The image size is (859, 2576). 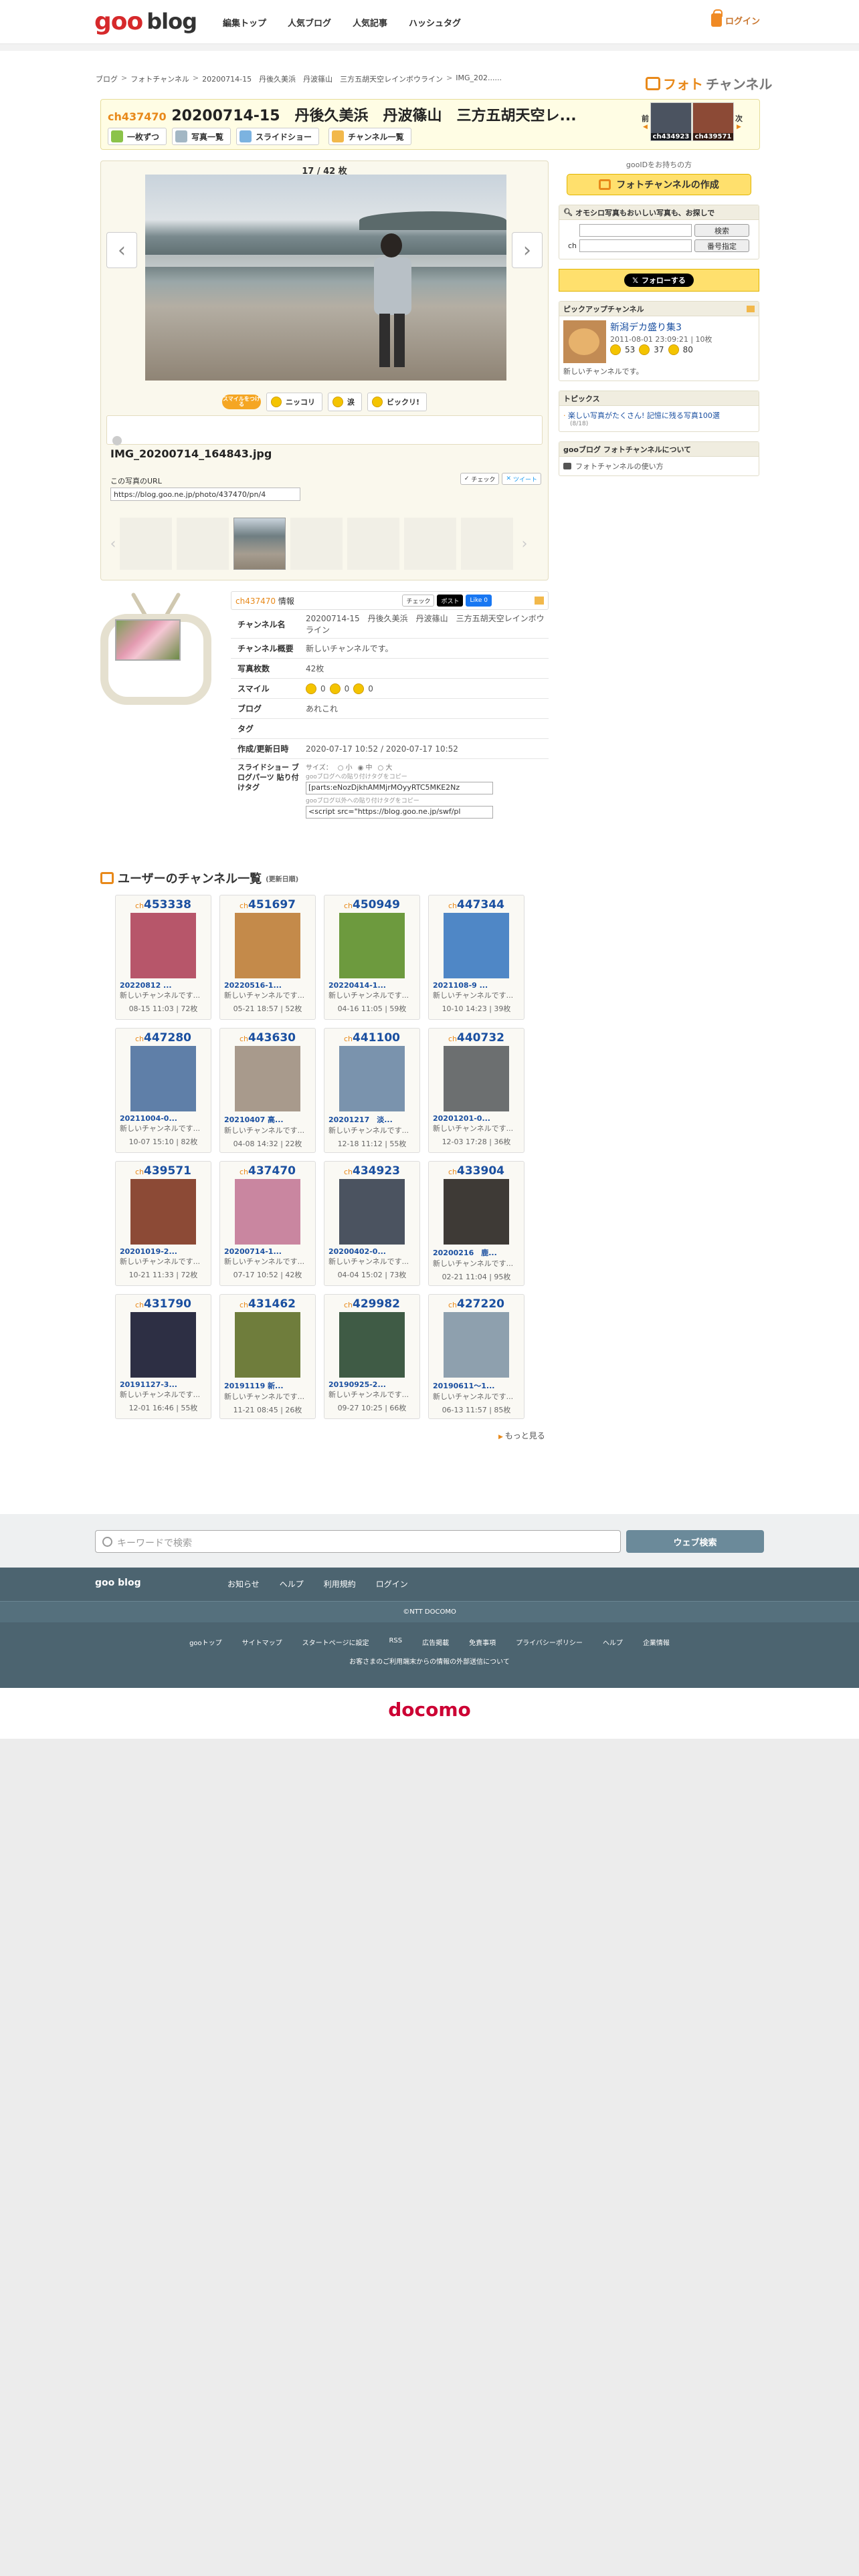 I want to click on card-channel-id: ch429982, so click(x=372, y=1304).